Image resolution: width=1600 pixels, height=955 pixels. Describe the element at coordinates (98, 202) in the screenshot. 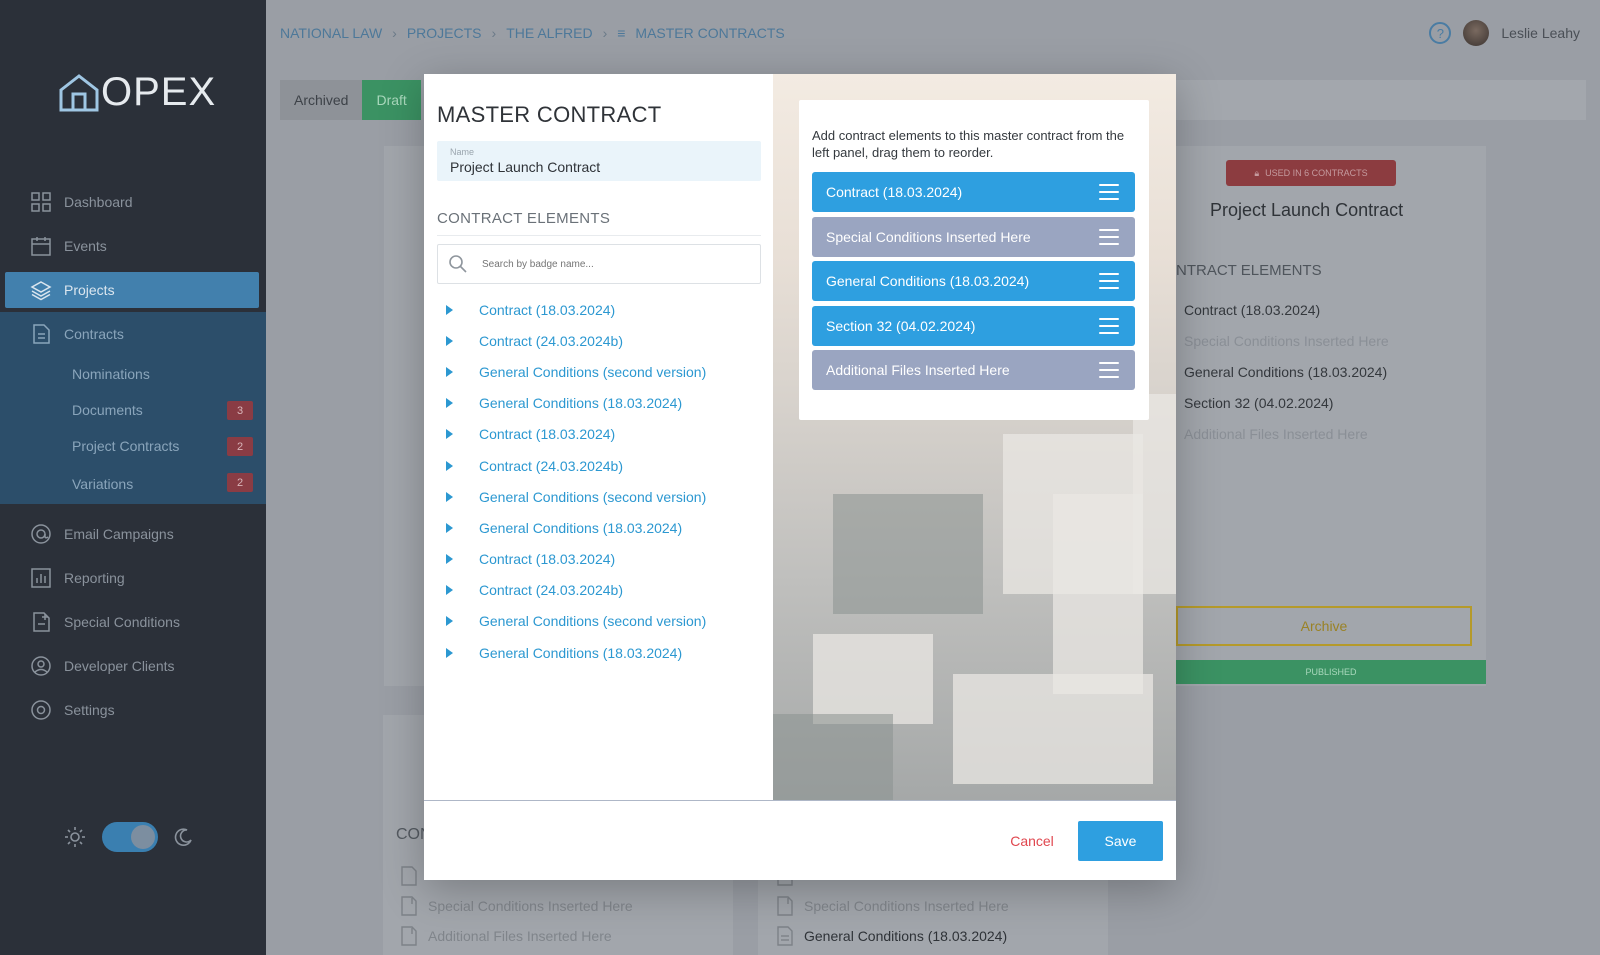

I see `nav-label: Dashboard` at that location.